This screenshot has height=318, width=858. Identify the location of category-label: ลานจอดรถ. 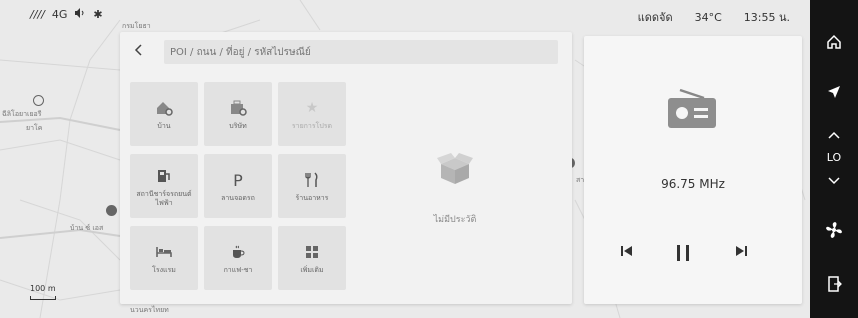
(238, 198).